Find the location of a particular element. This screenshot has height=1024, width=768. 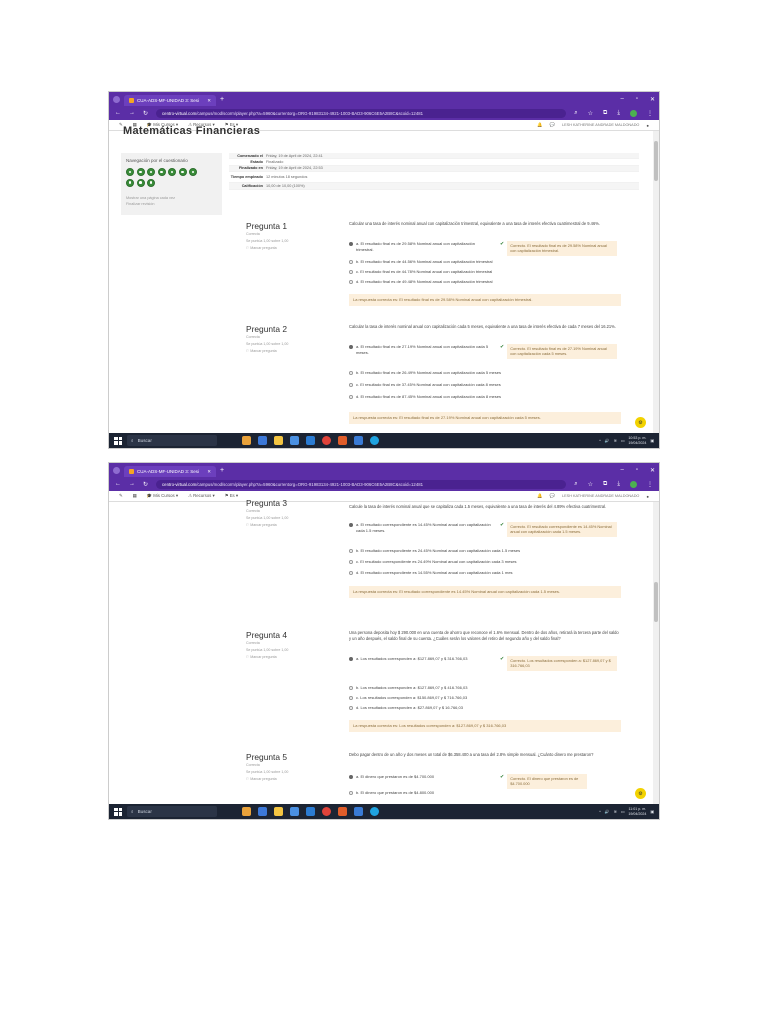

maximize-icon: ▫ is located at coordinates (637, 99).